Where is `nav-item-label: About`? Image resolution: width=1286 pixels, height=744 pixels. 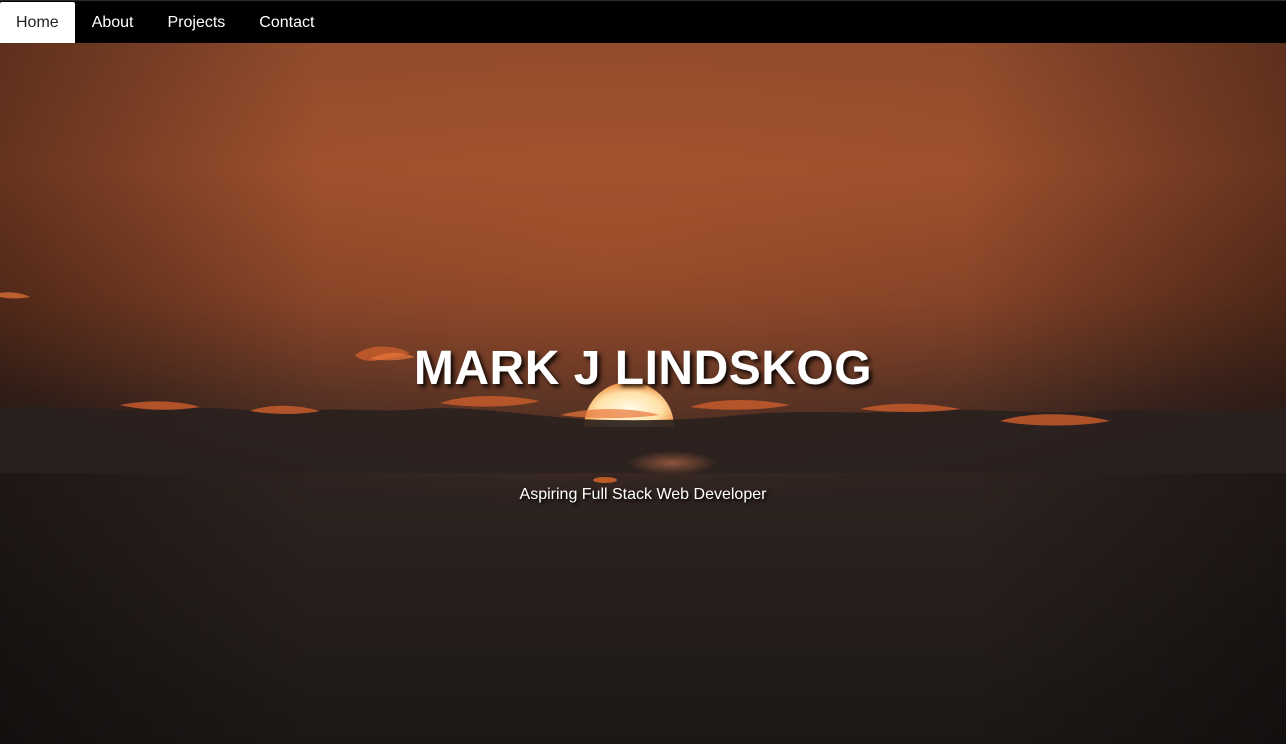
nav-item-label: About is located at coordinates (112, 22).